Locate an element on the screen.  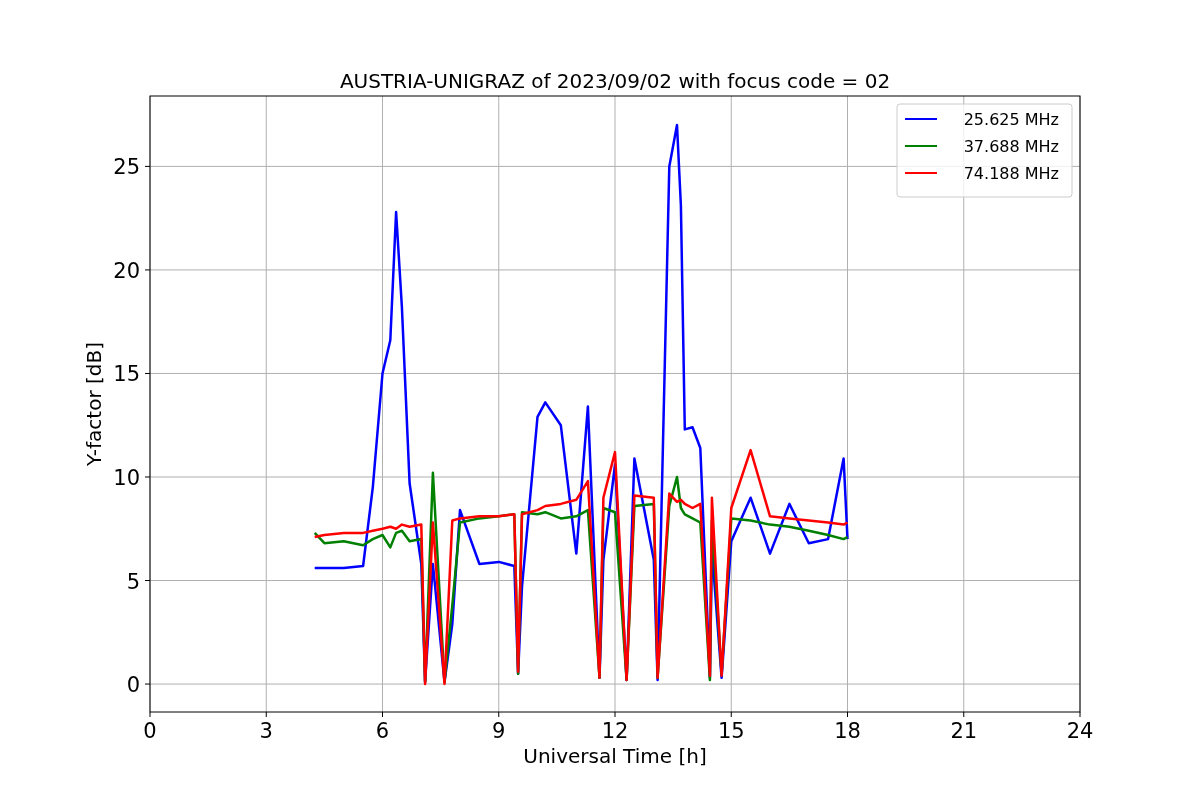
y-axis-label: Y-factor [dB] is located at coordinates (94, 404).